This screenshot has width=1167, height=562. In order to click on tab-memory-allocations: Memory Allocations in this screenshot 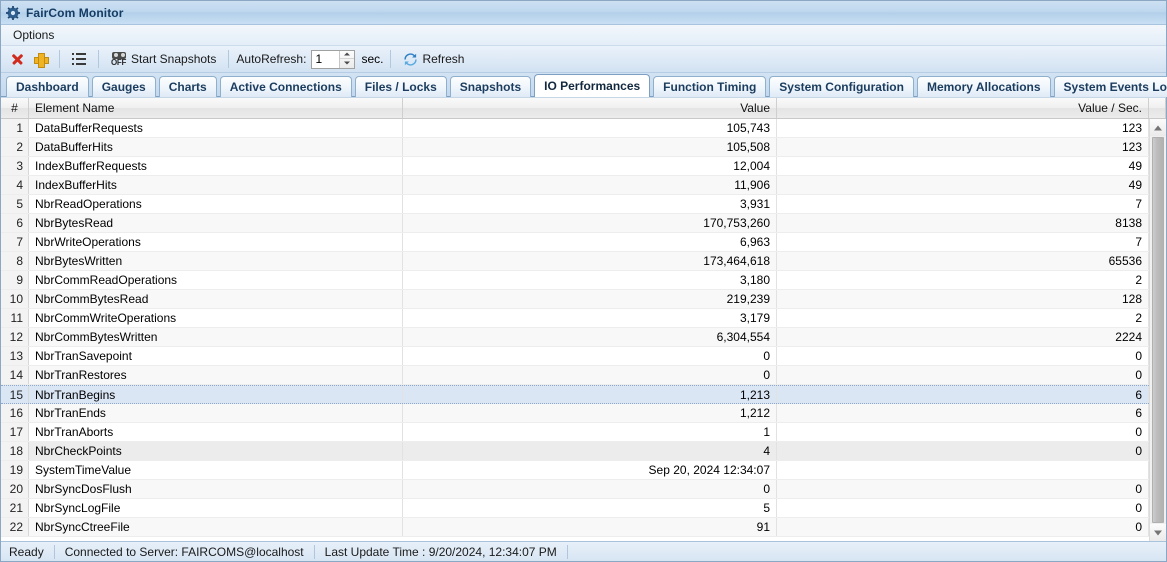, I will do `click(983, 86)`.